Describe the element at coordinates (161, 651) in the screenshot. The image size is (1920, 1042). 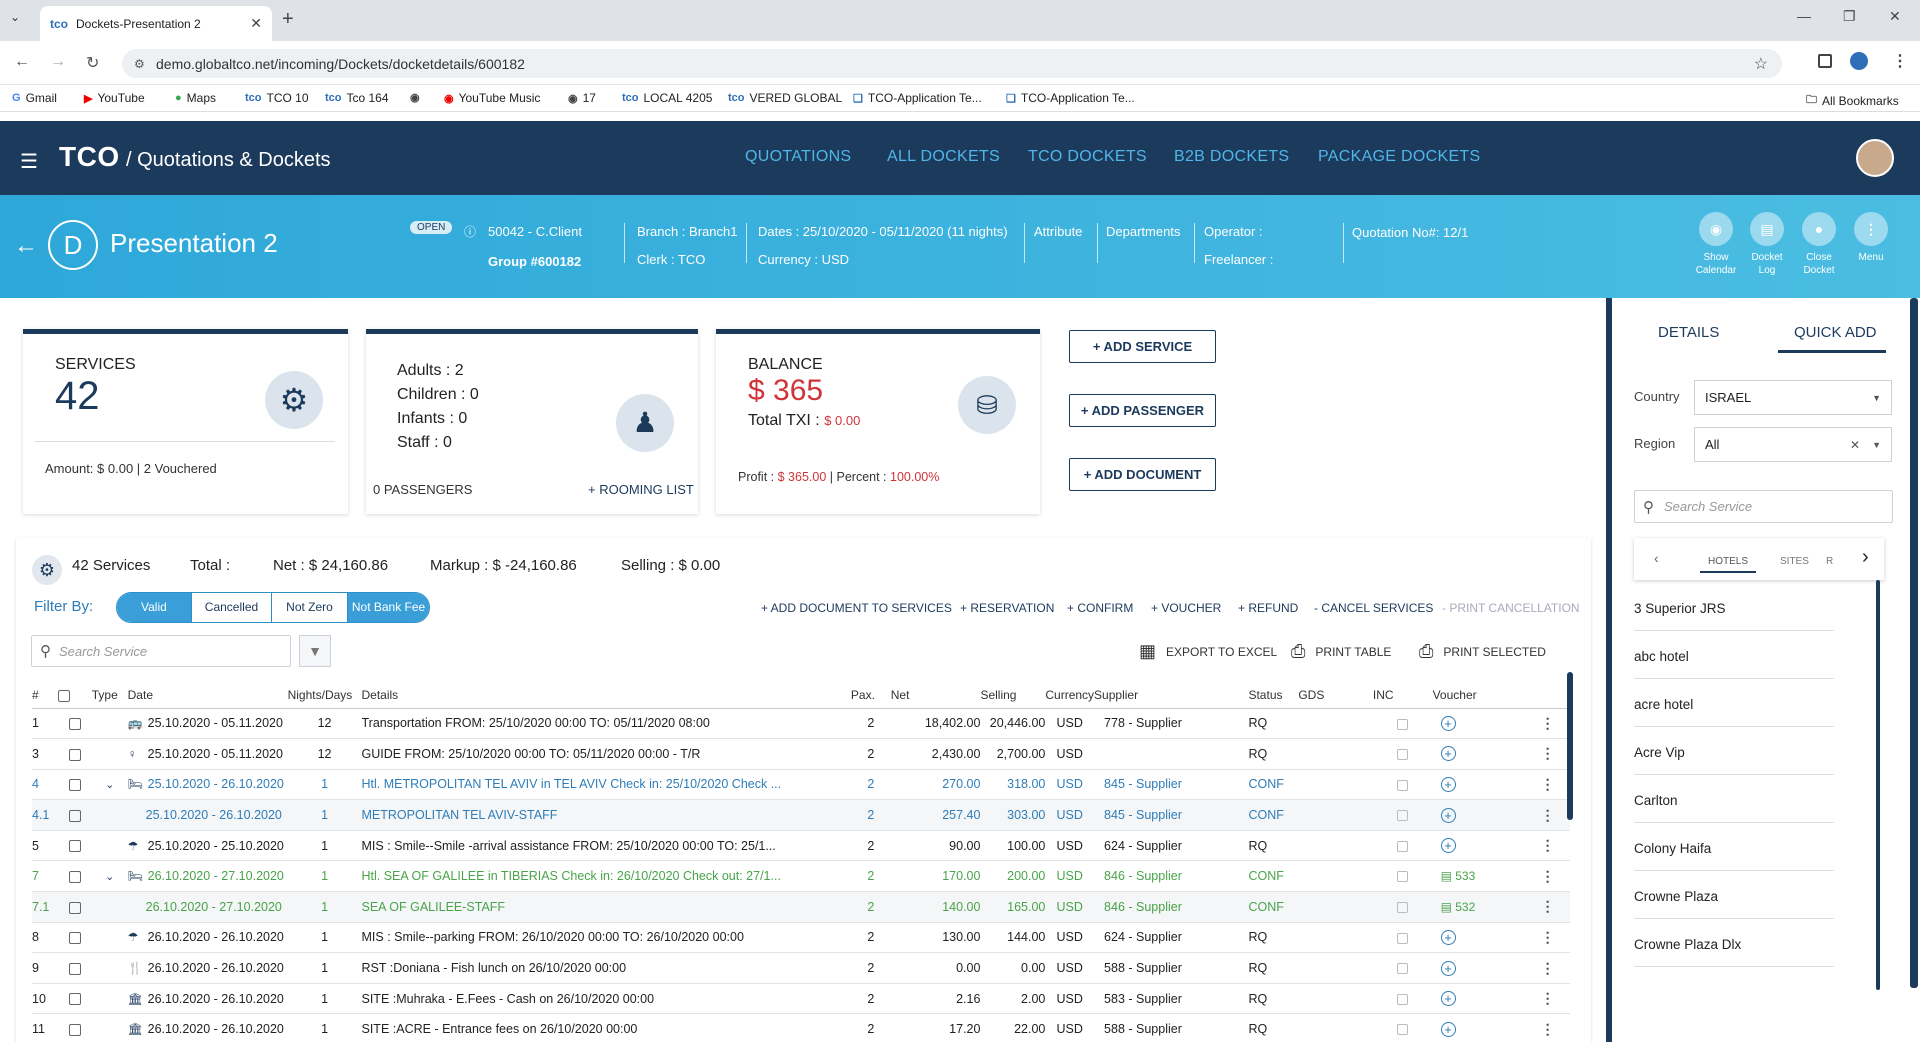
I see `service-search-input: ⚲ Search Service` at that location.